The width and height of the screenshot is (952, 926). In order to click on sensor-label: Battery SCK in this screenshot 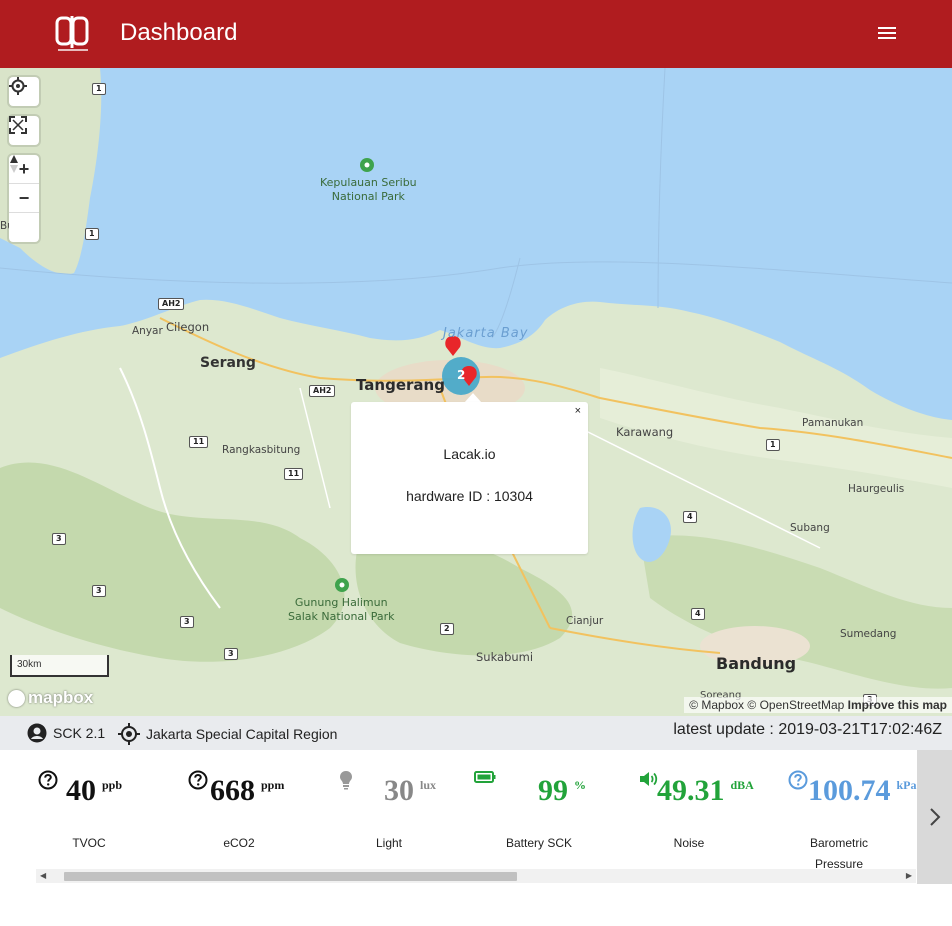, I will do `click(539, 843)`.